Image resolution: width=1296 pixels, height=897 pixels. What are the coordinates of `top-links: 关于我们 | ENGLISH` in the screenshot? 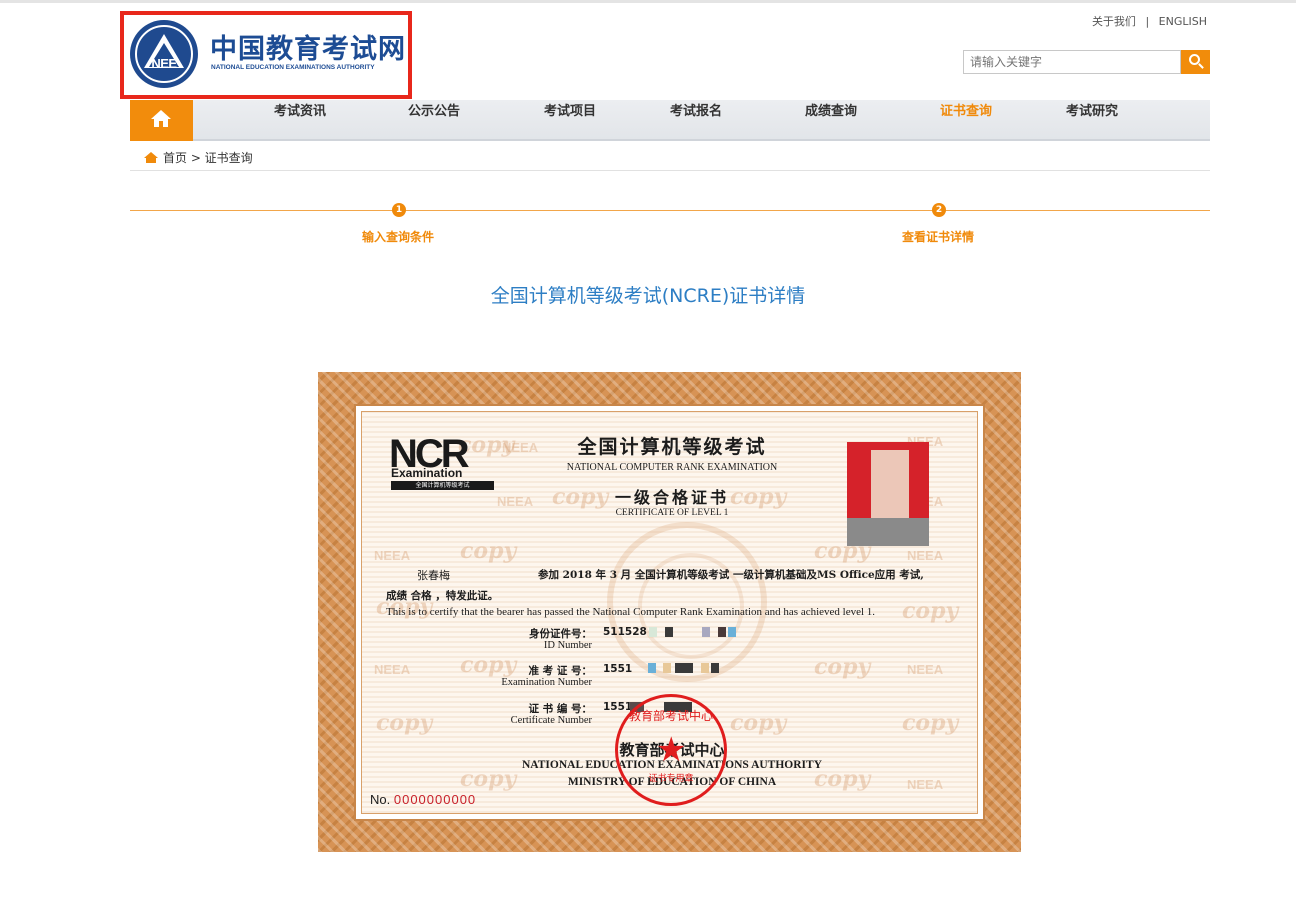 It's located at (1149, 21).